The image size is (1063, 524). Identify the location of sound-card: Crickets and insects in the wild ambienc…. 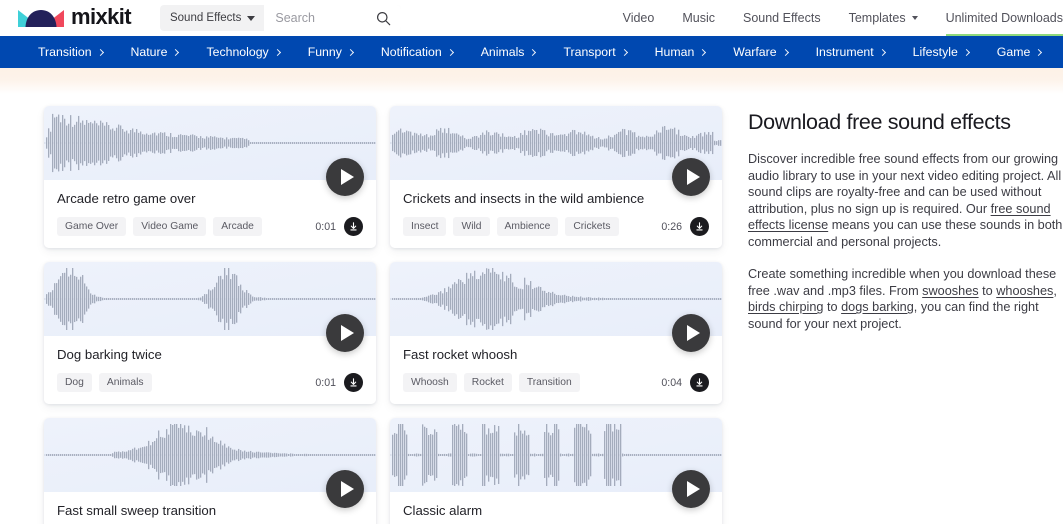
(556, 177).